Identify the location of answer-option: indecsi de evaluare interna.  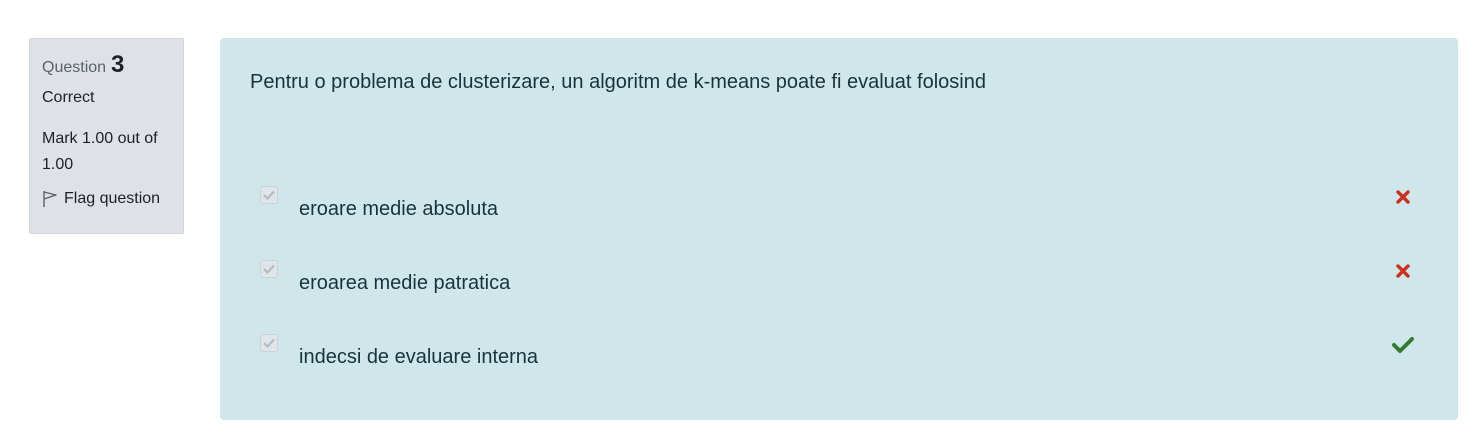
(840, 354).